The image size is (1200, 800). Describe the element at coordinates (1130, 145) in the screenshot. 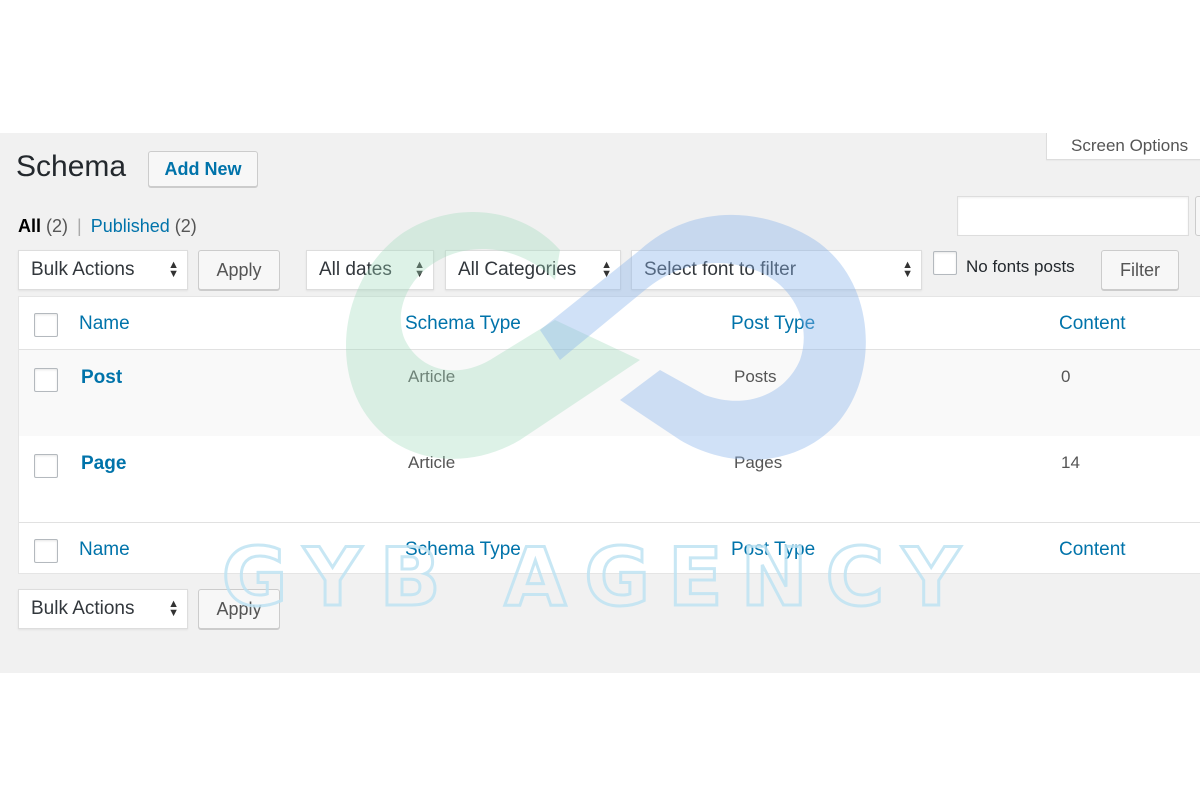

I see `screen-options-label: Screen Options` at that location.